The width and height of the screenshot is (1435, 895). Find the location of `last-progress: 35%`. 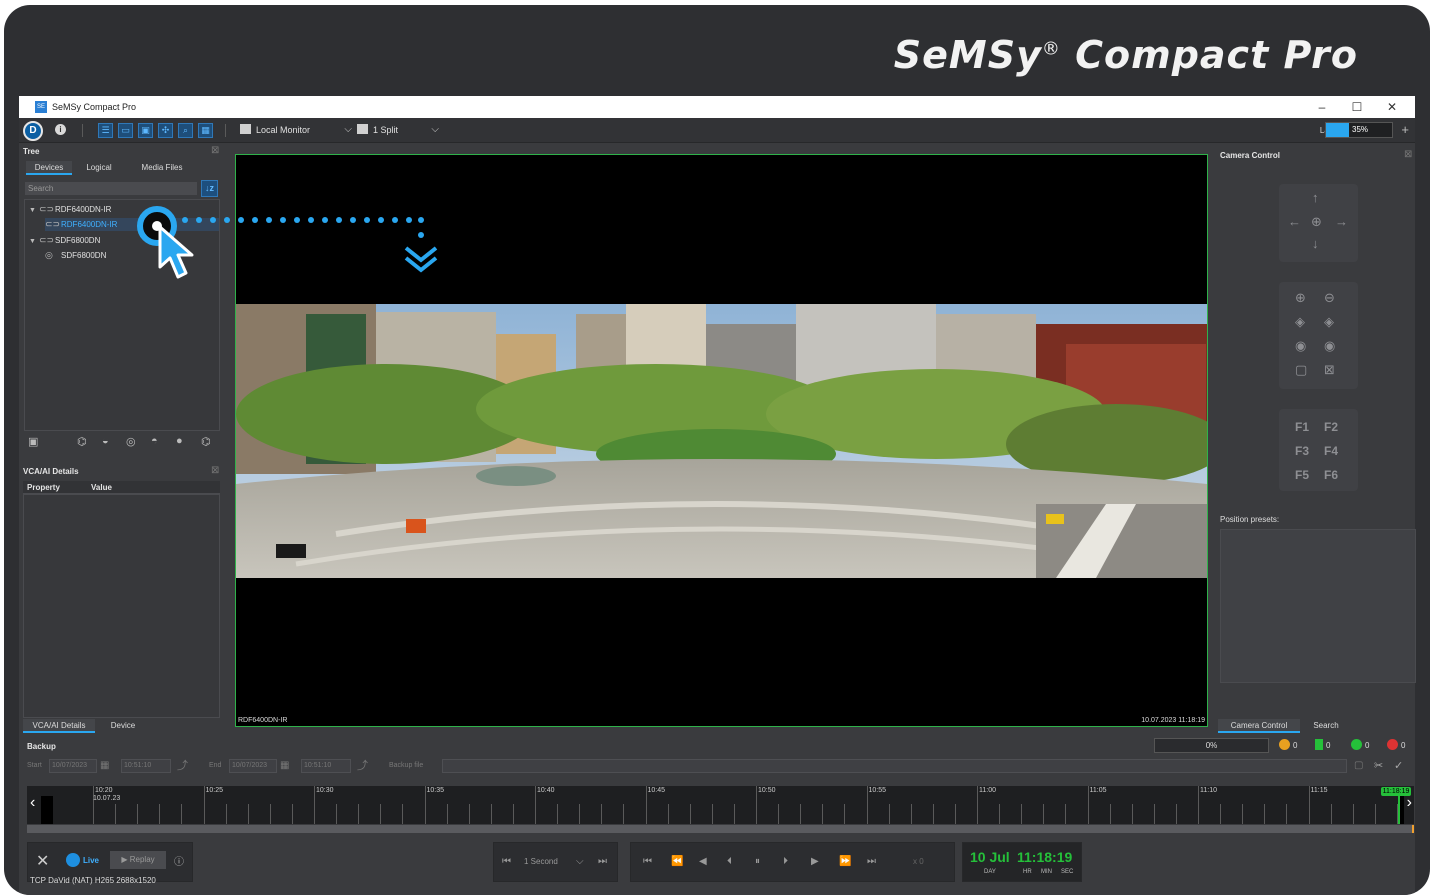

last-progress: 35% is located at coordinates (1359, 130).